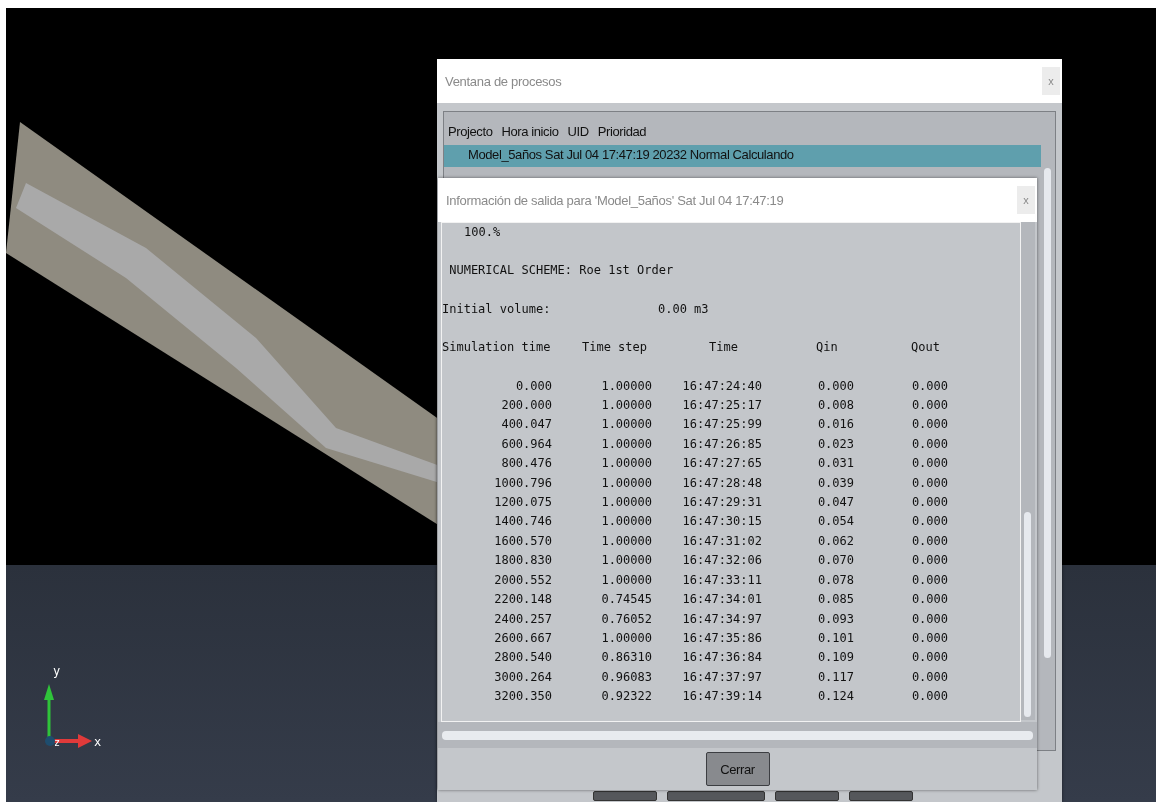 The image size is (1156, 802). What do you see at coordinates (522, 522) in the screenshot?
I see `table-cell-text: 1400.746` at bounding box center [522, 522].